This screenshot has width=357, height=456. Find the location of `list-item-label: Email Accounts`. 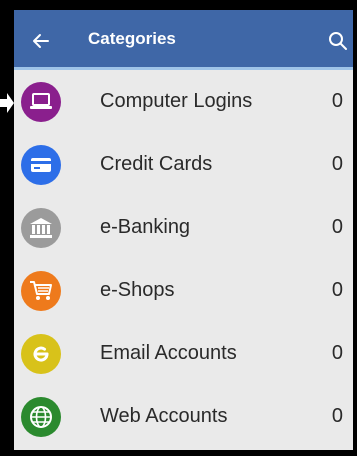

list-item-label: Email Accounts is located at coordinates (168, 353).